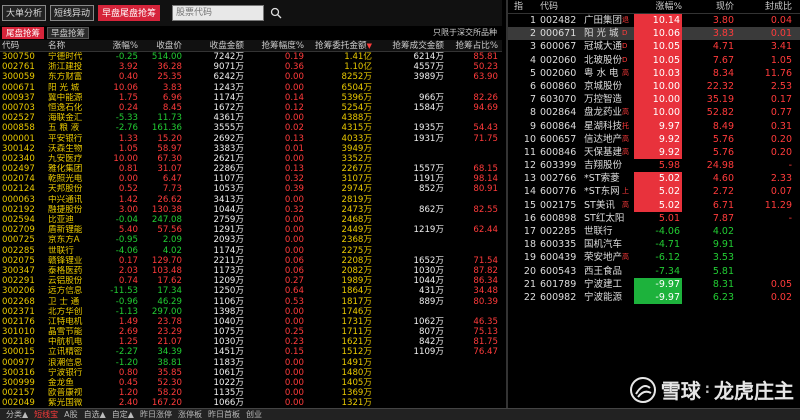 The width and height of the screenshot is (800, 420). Describe the element at coordinates (251, 220) in the screenshot. I see `table-row: 002594 比亚迪 -0.04 247.08 2759万 0.00 2468万` at that location.